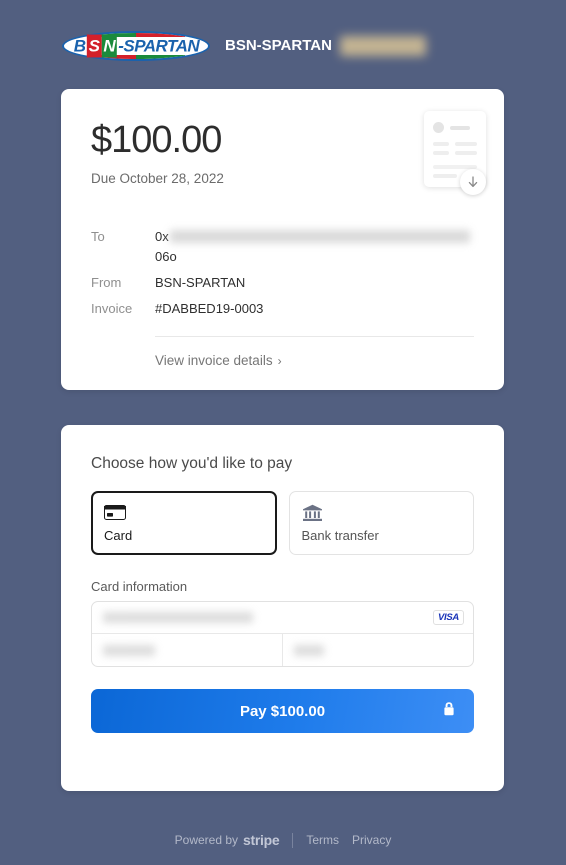  I want to click on merchant-name: BSN-SPARTAN, so click(325, 46).